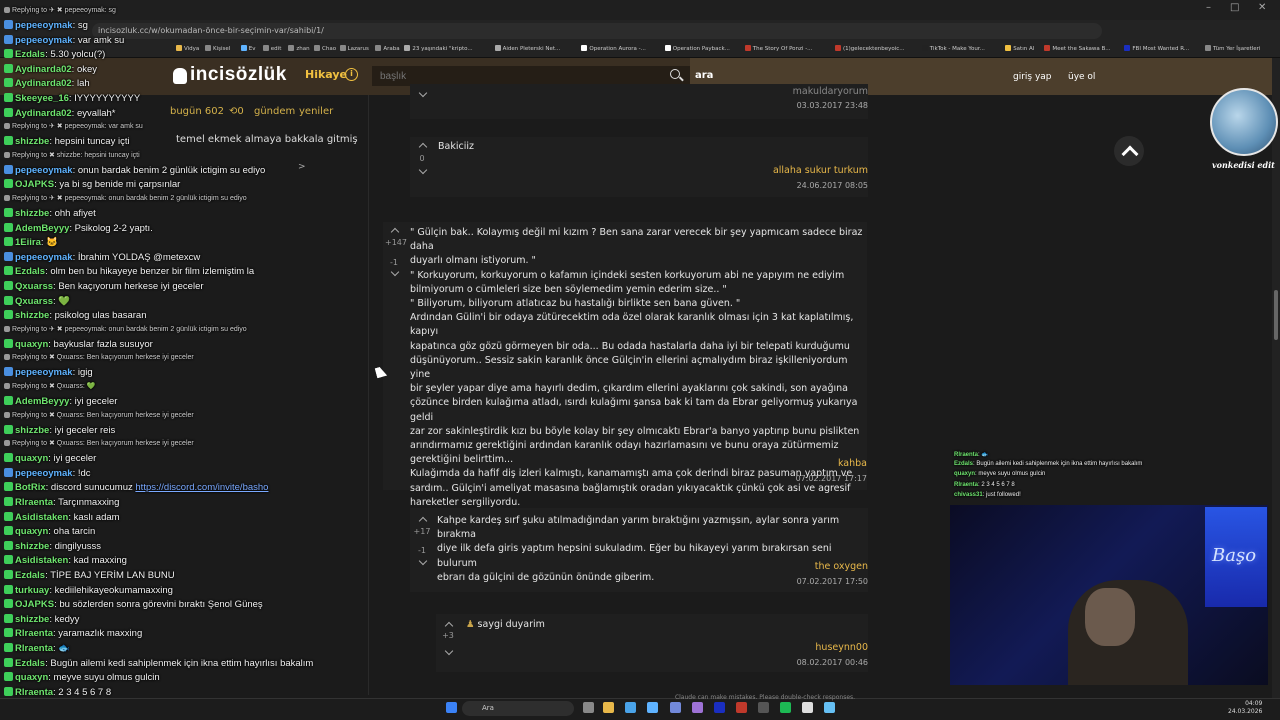 This screenshot has width=1280, height=720. What do you see at coordinates (719, 707) in the screenshot?
I see `photoshop-icon` at bounding box center [719, 707].